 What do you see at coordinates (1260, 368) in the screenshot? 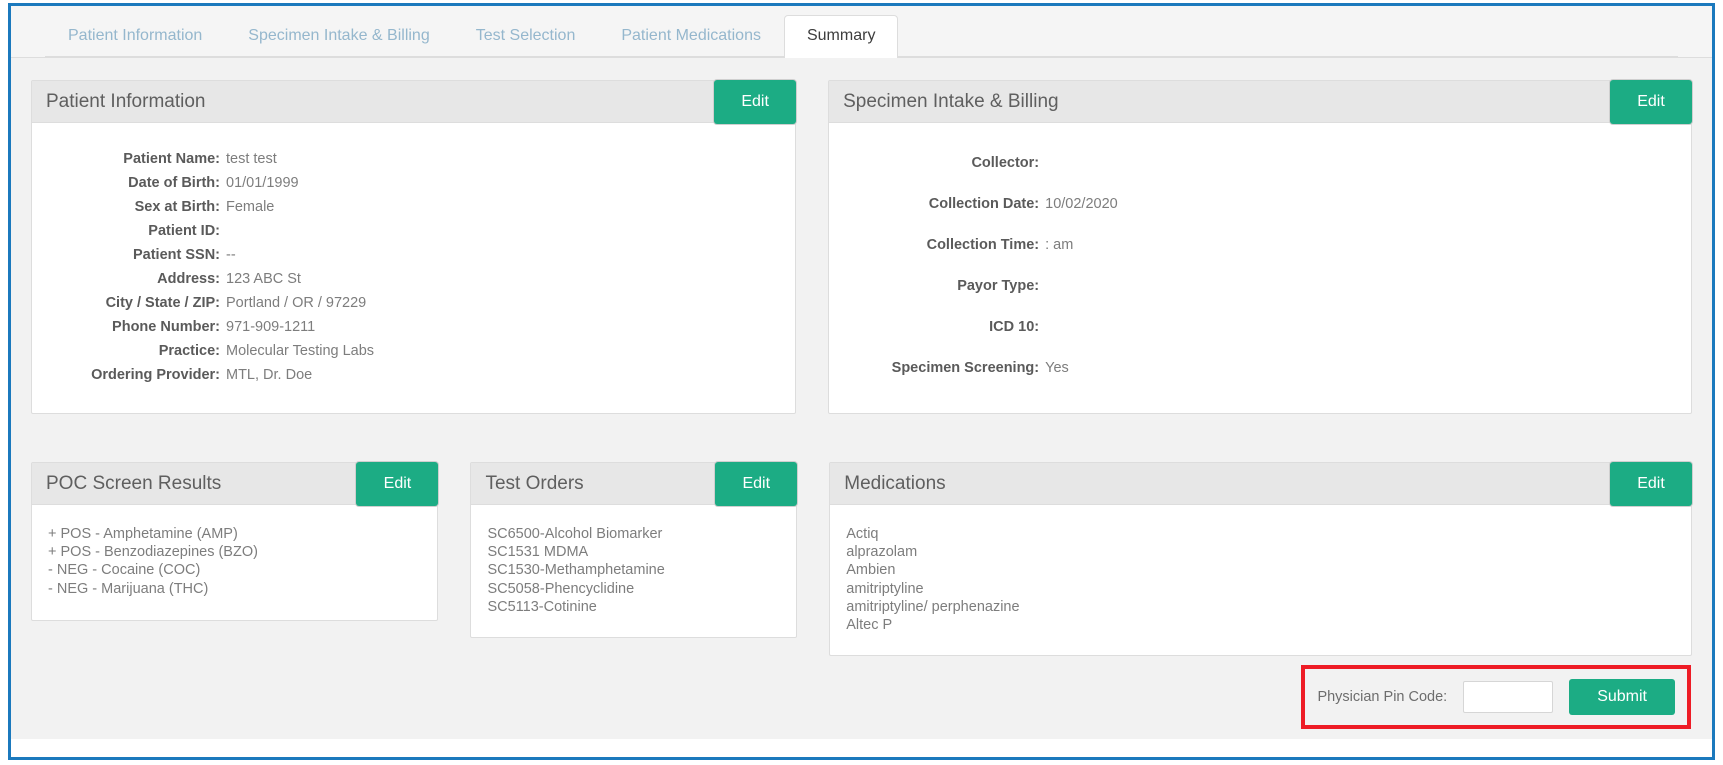
I see `field-specimen-screening: Specimen Screening: Yes` at bounding box center [1260, 368].